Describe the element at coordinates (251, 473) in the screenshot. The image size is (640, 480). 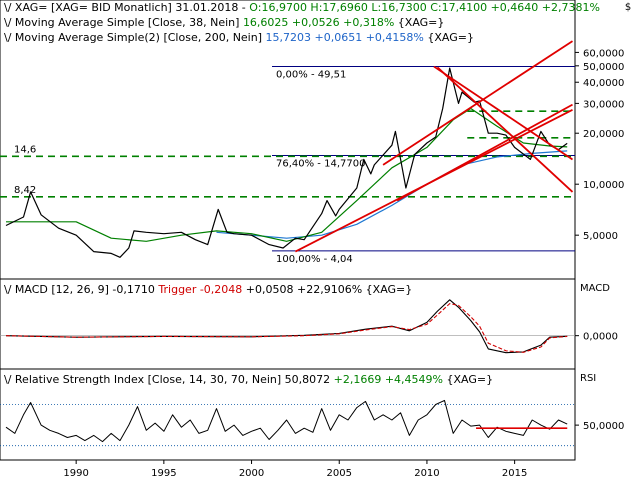
I see `x-axis-tick-label: 2000` at that location.